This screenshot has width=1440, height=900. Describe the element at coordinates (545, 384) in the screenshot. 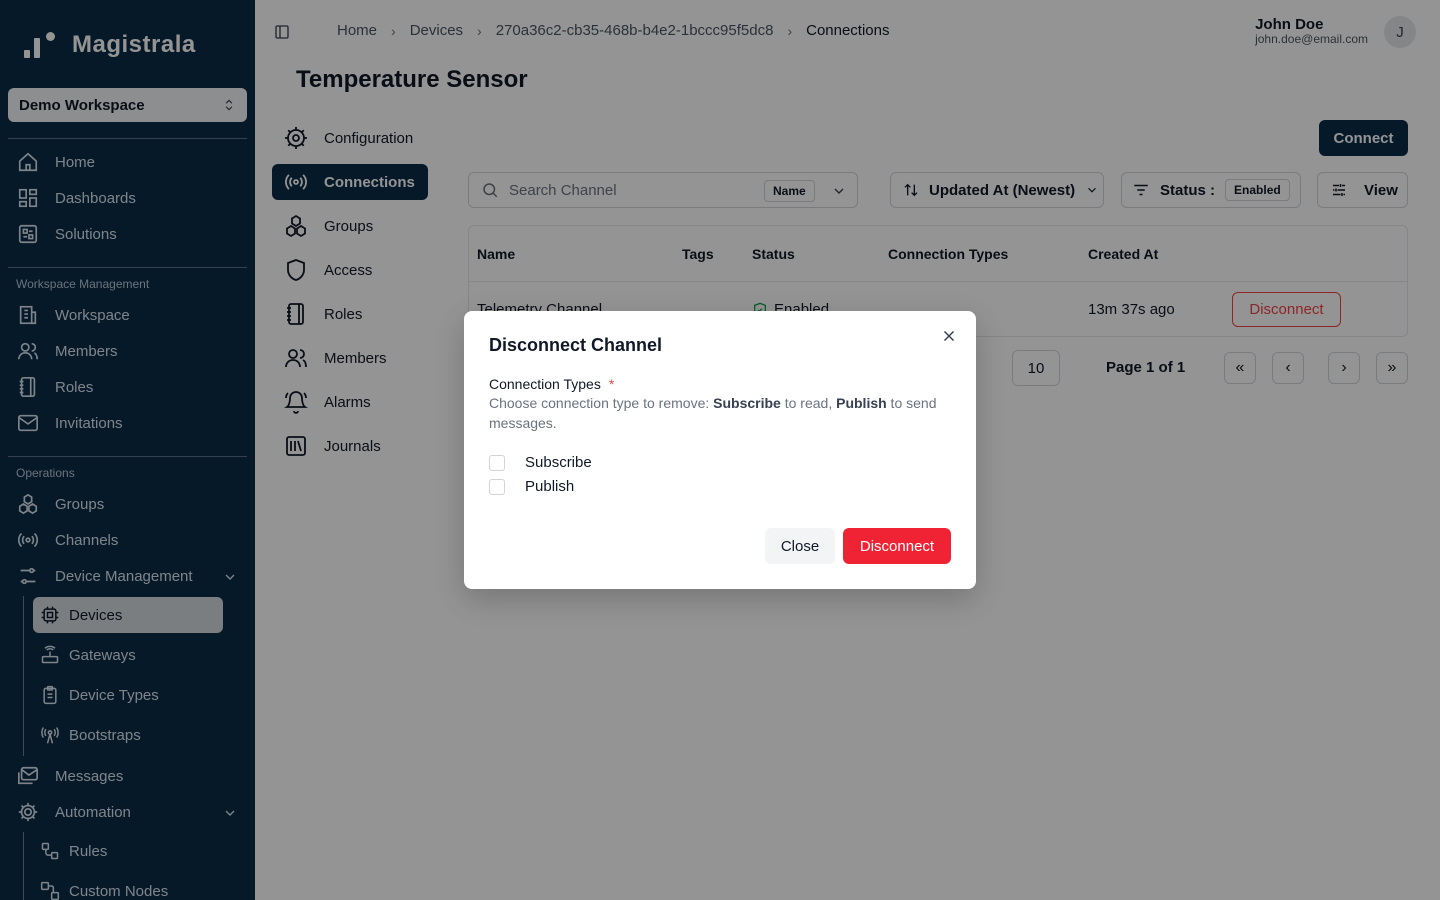

I see `field-label-text: Connection Types` at that location.